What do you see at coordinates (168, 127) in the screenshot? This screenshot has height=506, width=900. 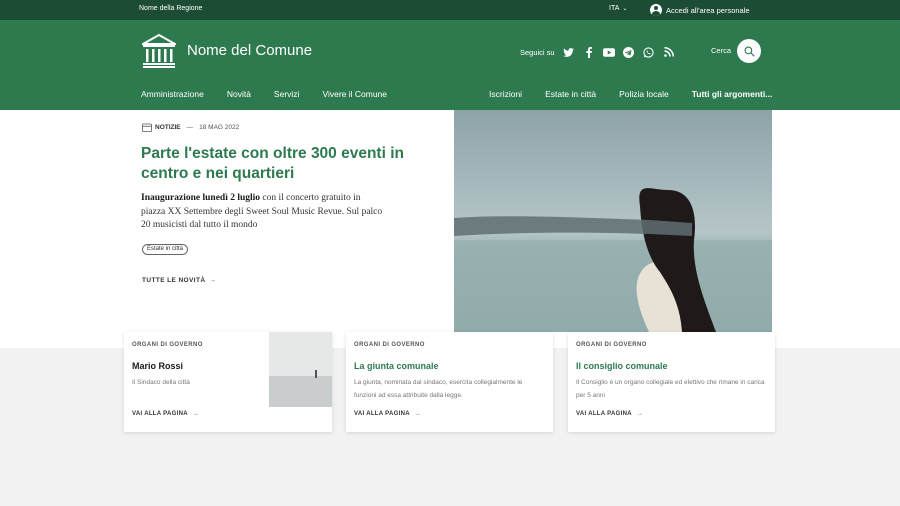 I see `news-category: NOTIZIE` at bounding box center [168, 127].